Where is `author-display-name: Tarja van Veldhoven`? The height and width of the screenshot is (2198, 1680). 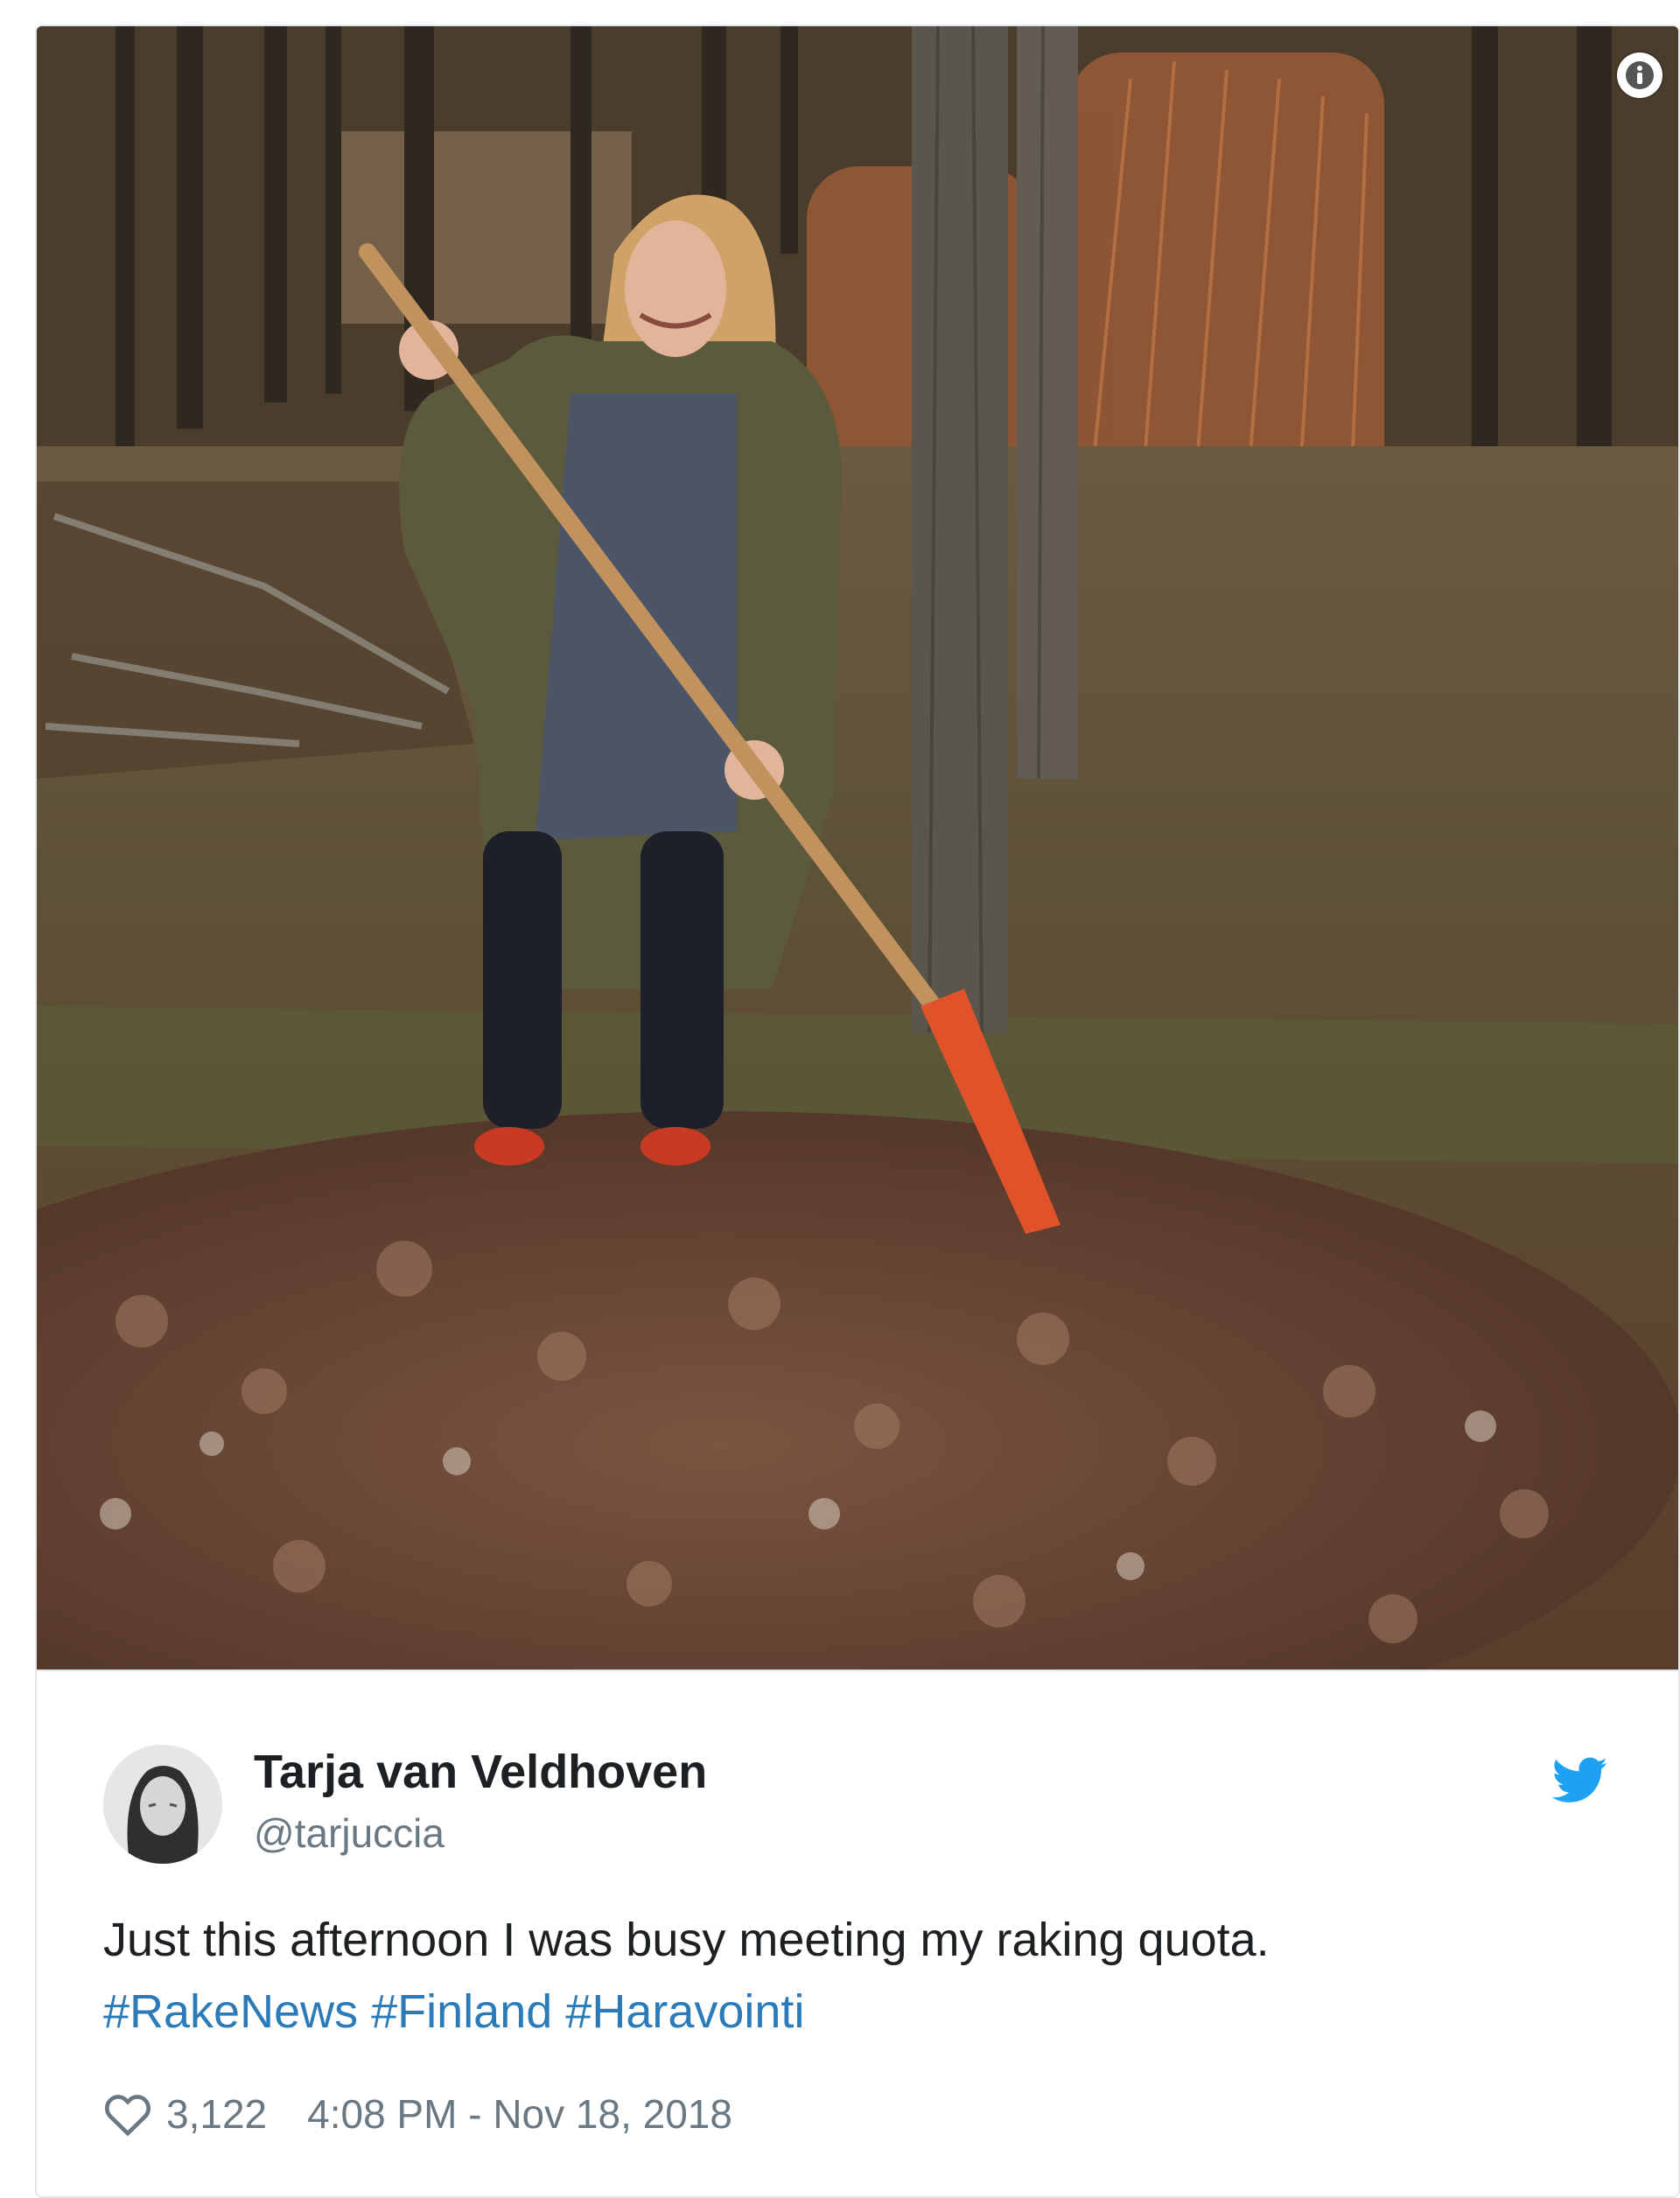
author-display-name: Tarja van Veldhoven is located at coordinates (480, 1772).